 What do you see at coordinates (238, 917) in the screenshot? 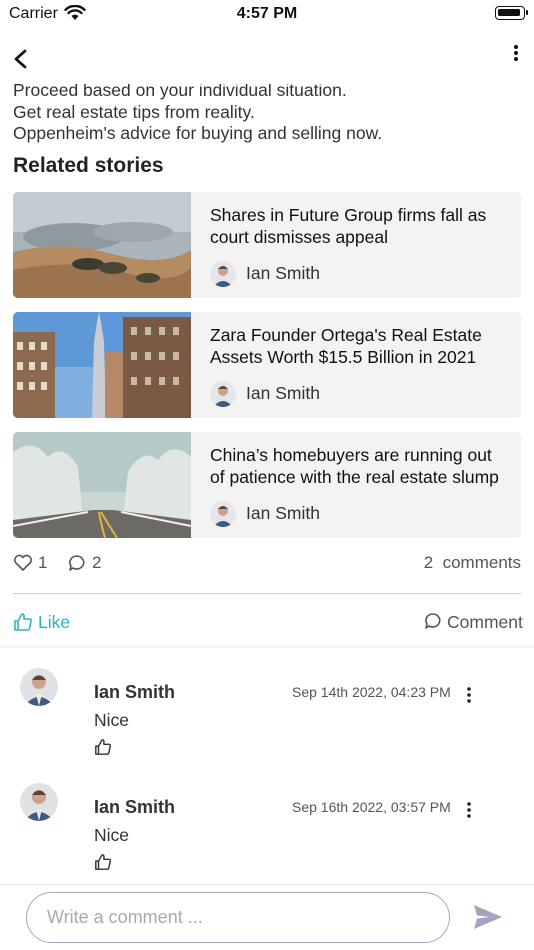
I see `comment-input` at bounding box center [238, 917].